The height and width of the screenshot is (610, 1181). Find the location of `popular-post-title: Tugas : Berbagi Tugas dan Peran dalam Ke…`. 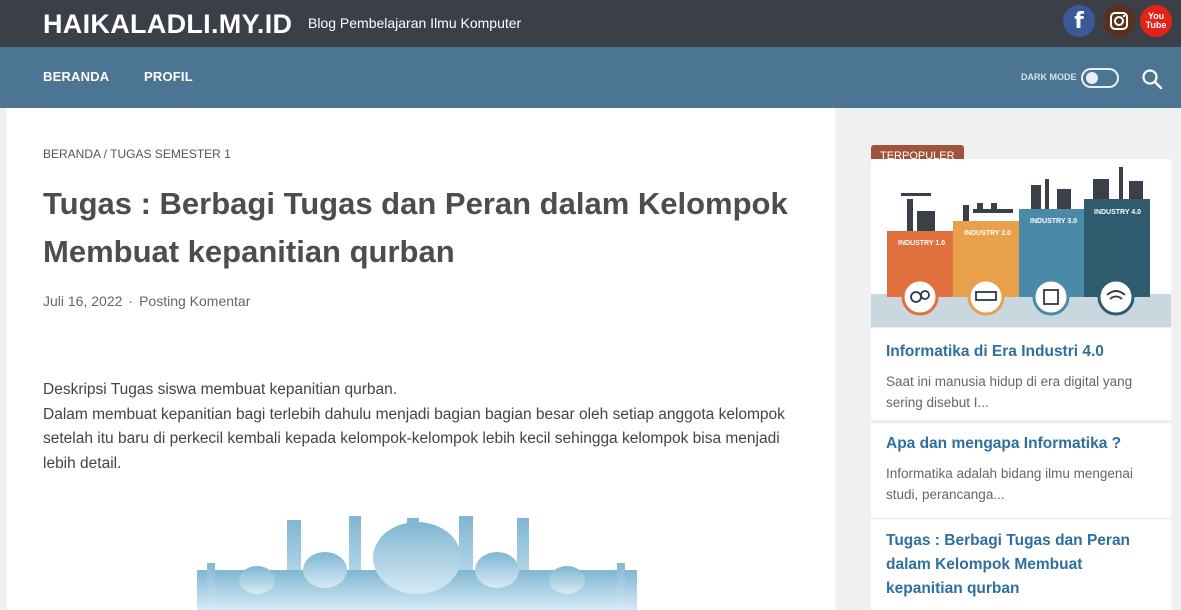

popular-post-title: Tugas : Berbagi Tugas dan Peran dalam Ke… is located at coordinates (1021, 565).